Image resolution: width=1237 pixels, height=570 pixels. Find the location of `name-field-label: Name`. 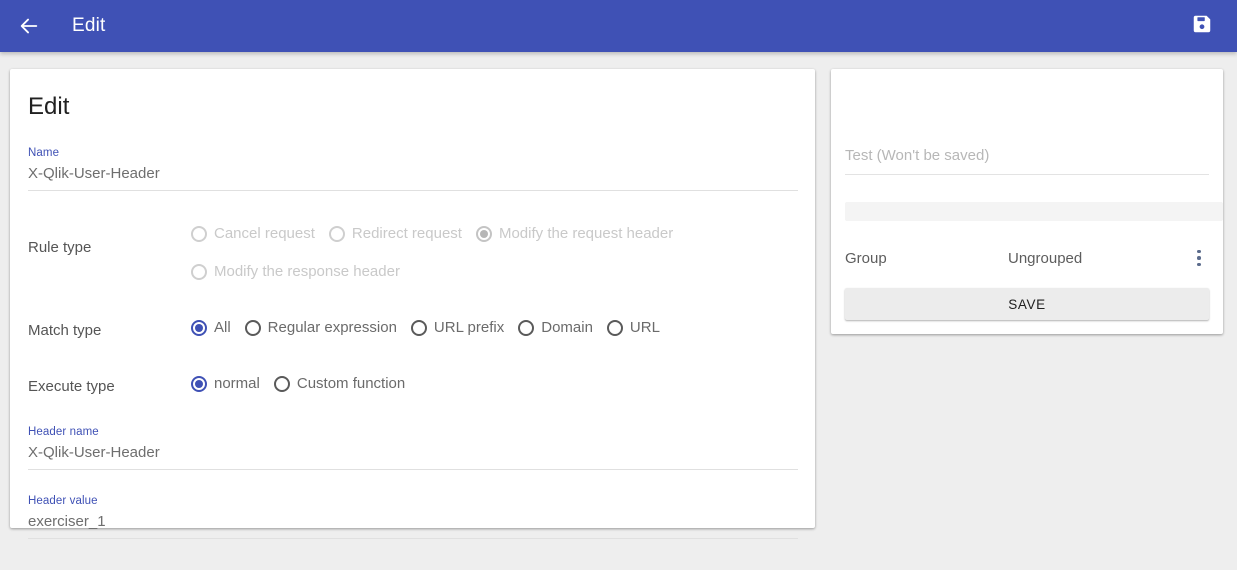

name-field-label: Name is located at coordinates (44, 153).